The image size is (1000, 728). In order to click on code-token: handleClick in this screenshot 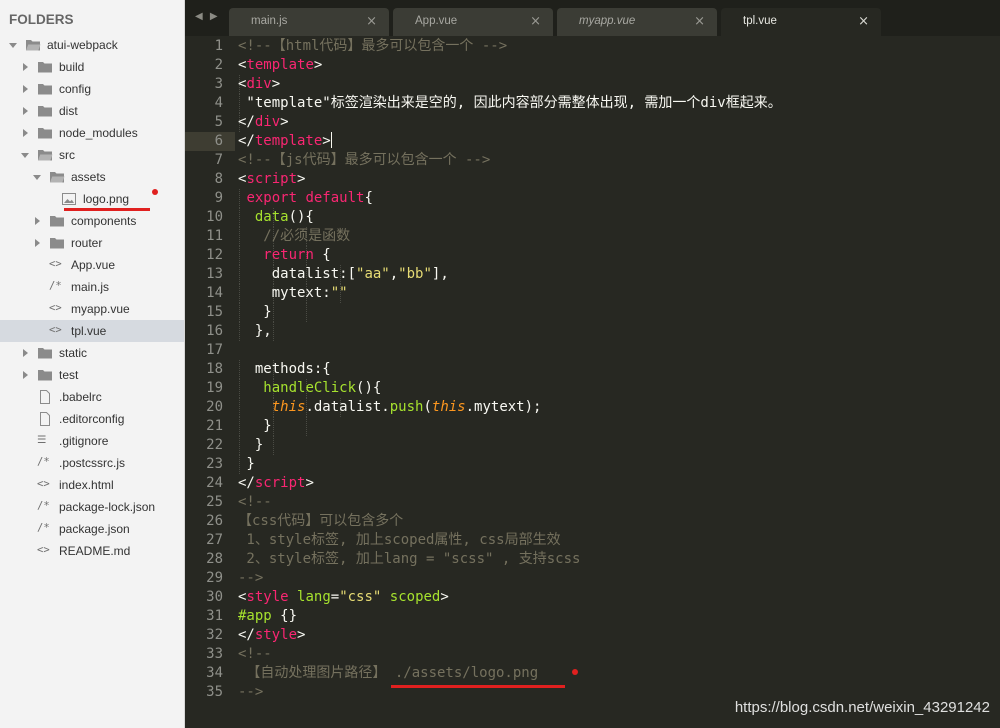, I will do `click(310, 388)`.